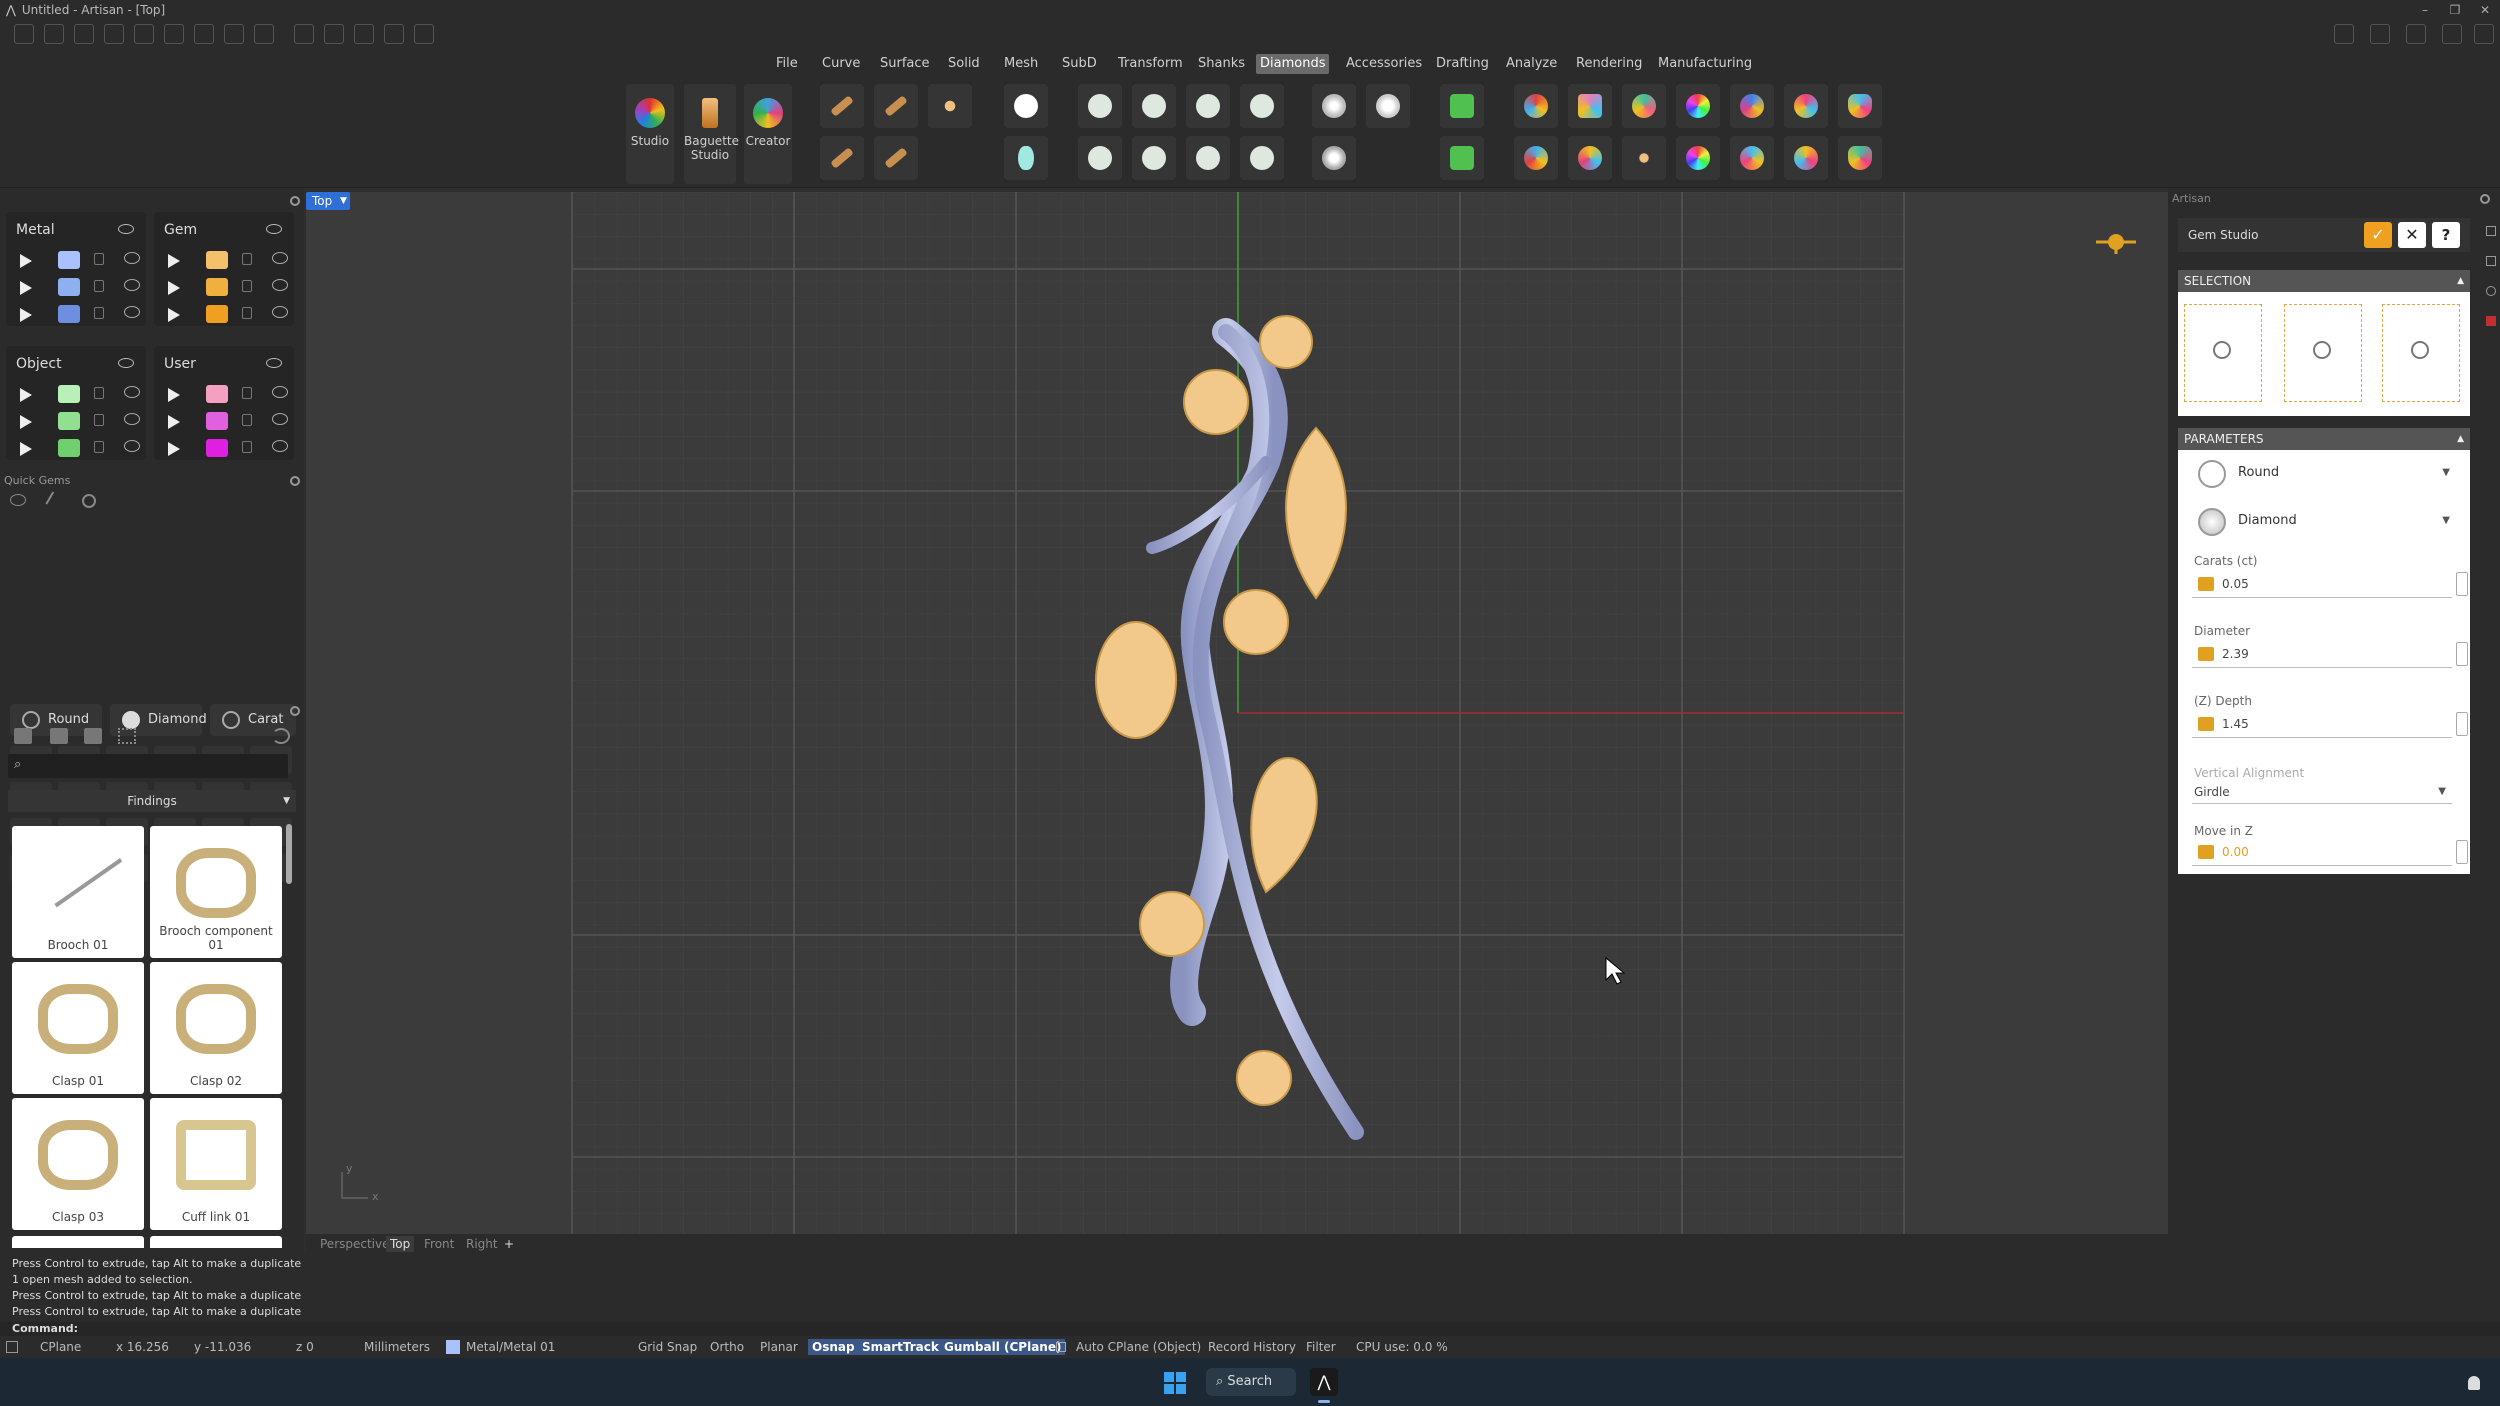 Image resolution: width=2500 pixels, height=1406 pixels. Describe the element at coordinates (787, 64) in the screenshot. I see `menu-file: File` at that location.